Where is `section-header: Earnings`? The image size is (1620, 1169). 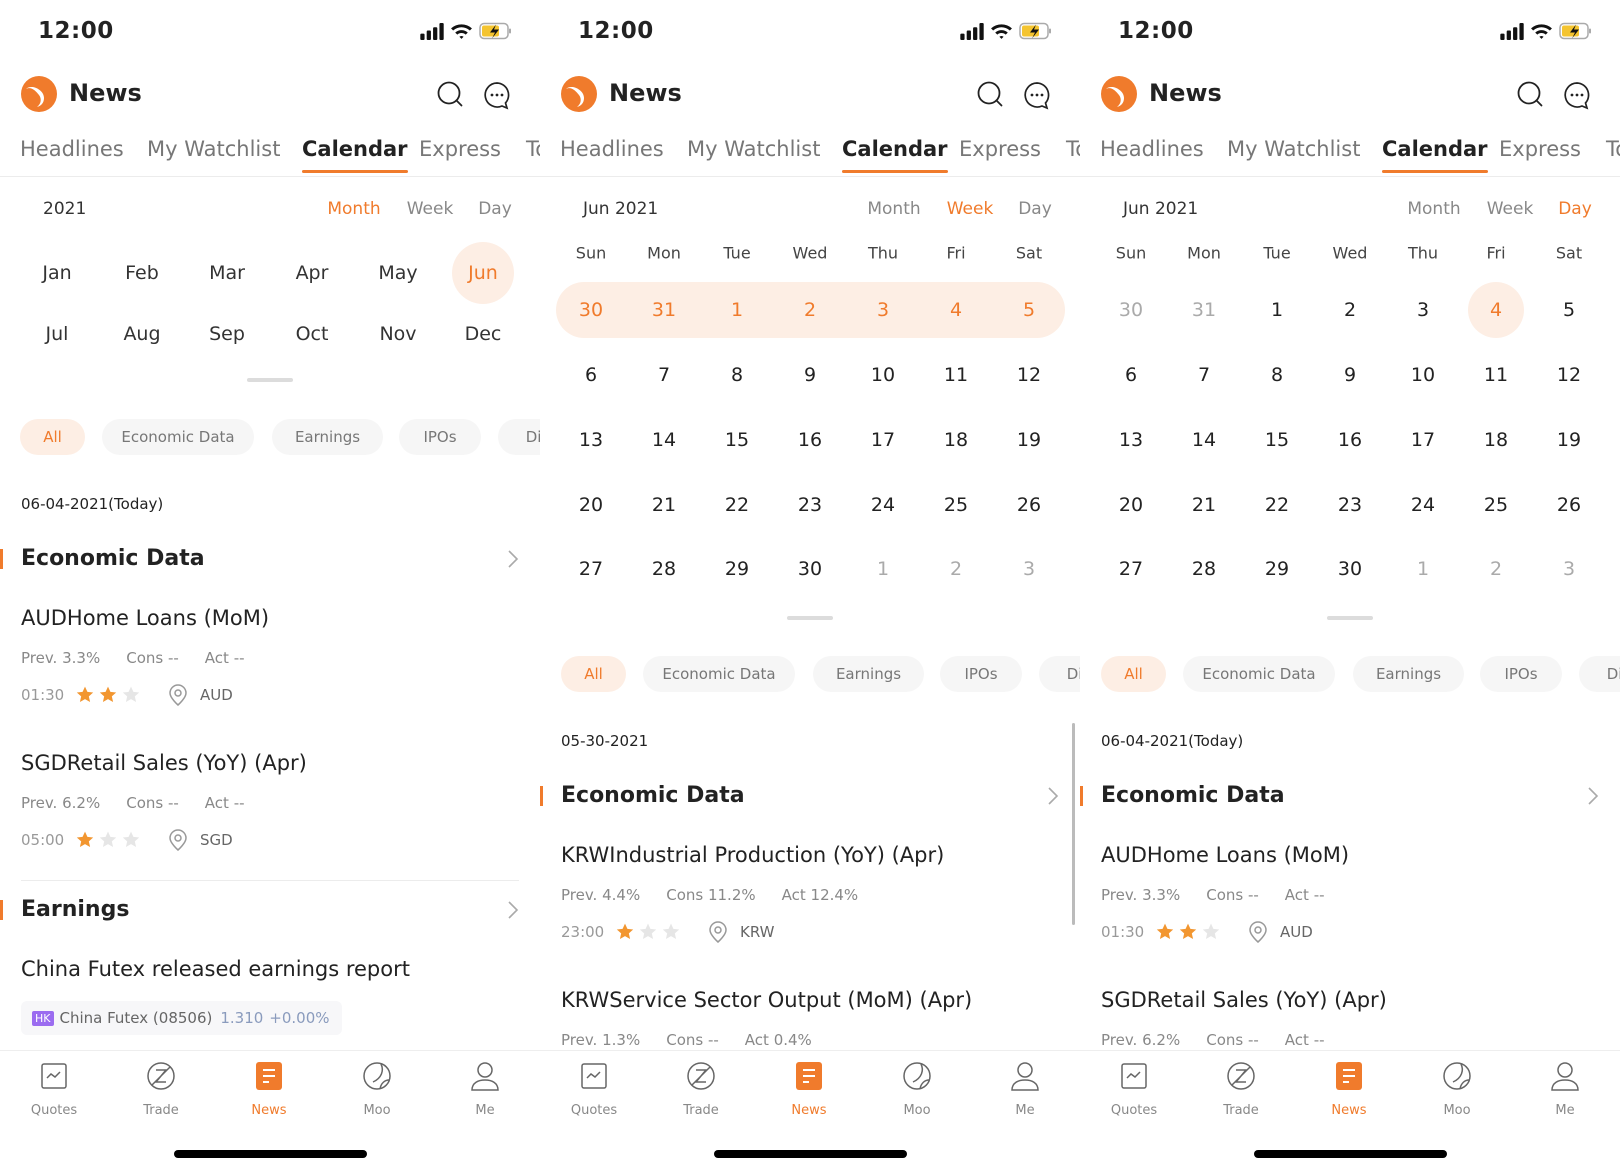
section-header: Earnings is located at coordinates (270, 910).